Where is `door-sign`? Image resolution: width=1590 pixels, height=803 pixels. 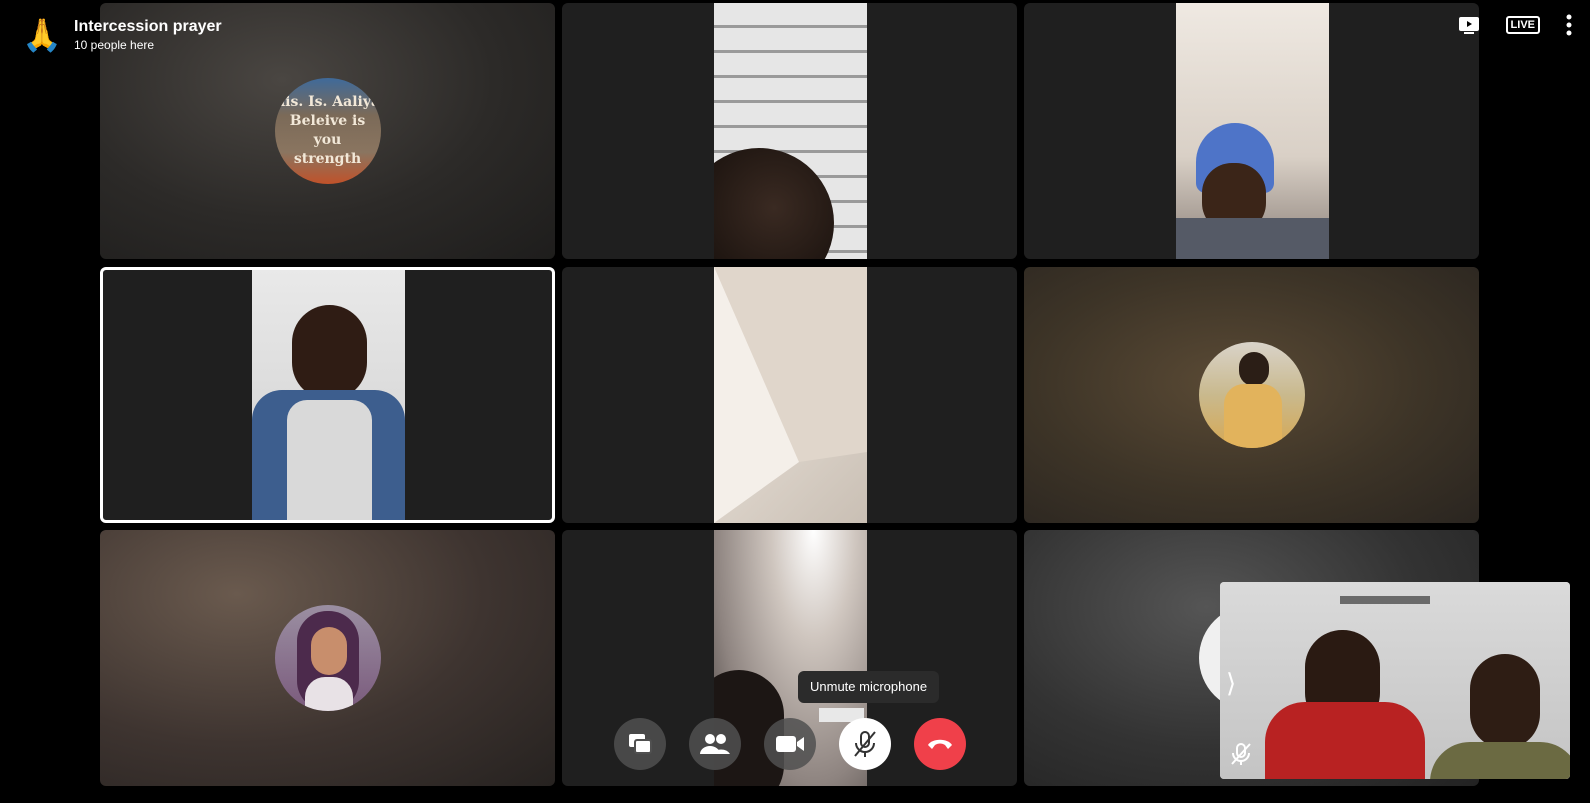
door-sign is located at coordinates (1385, 600).